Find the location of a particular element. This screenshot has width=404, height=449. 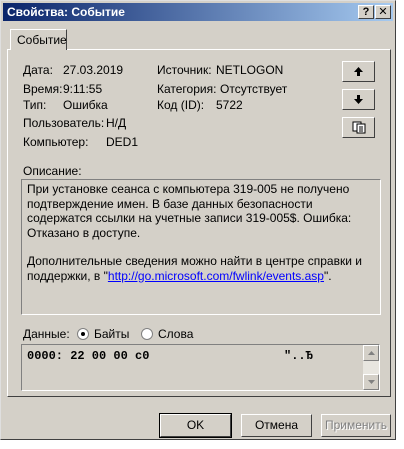

previous-event-button is located at coordinates (358, 71).